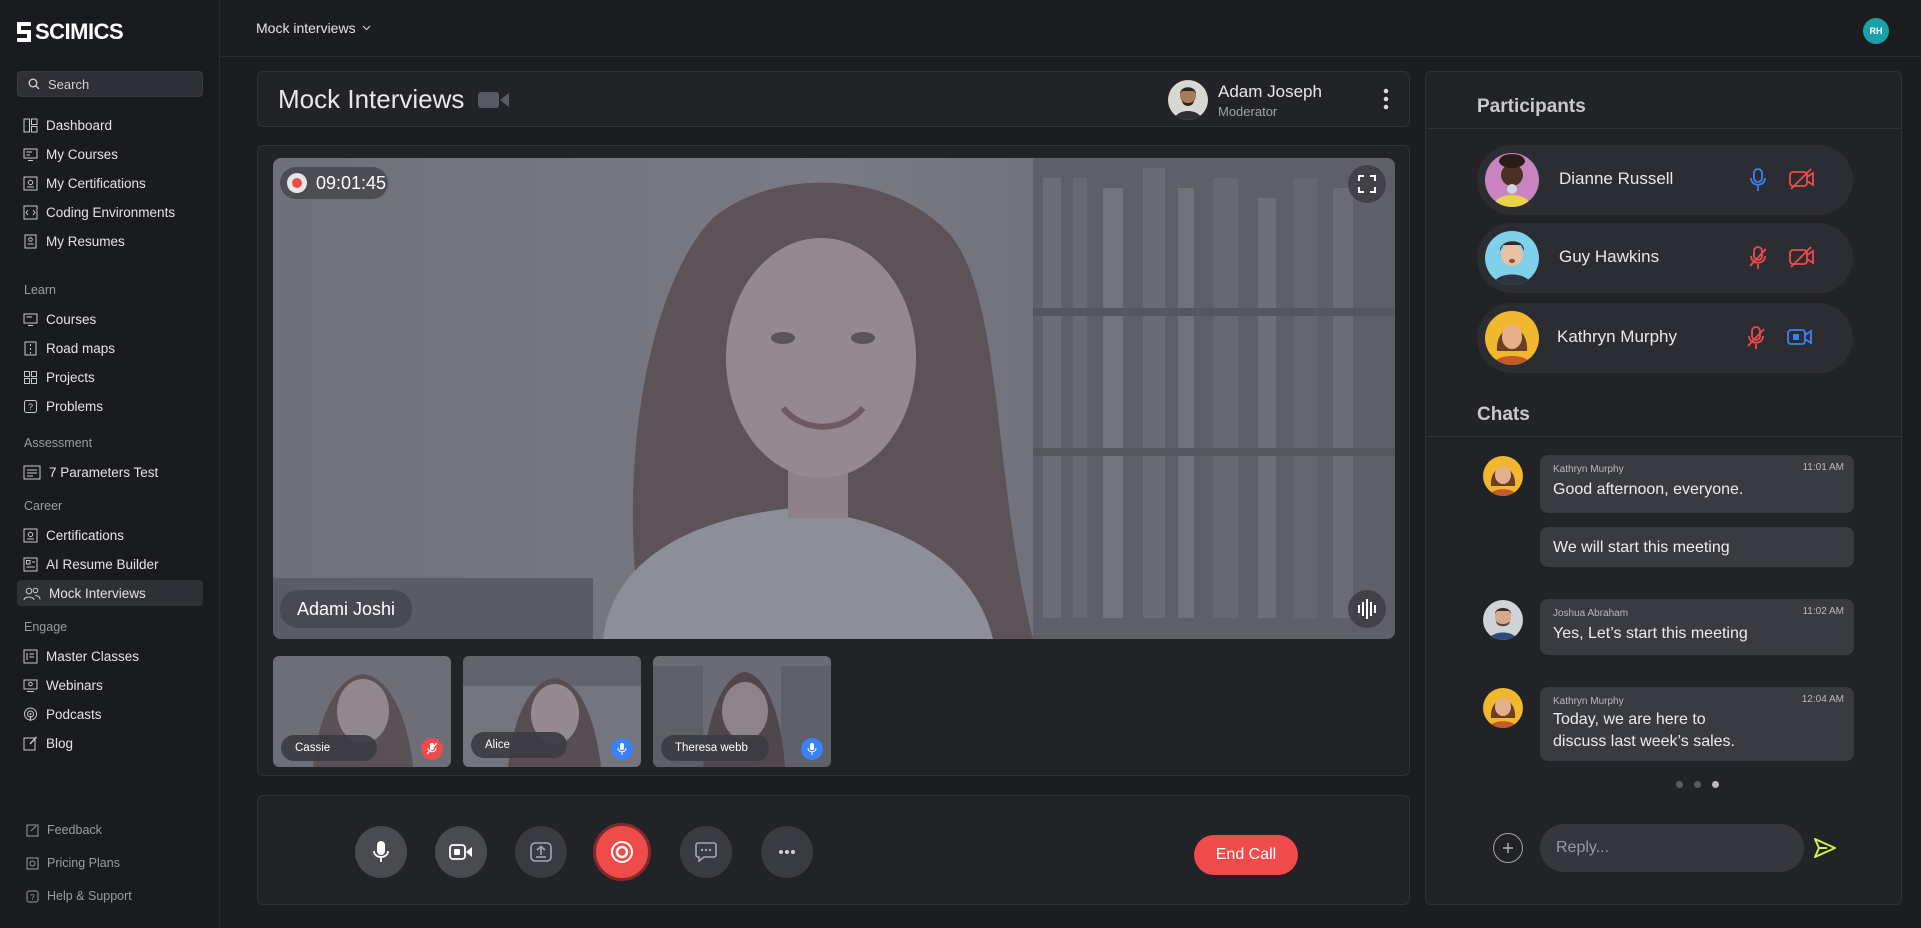 The width and height of the screenshot is (1921, 928). What do you see at coordinates (58, 443) in the screenshot?
I see `section-title-assessment: Assessment` at bounding box center [58, 443].